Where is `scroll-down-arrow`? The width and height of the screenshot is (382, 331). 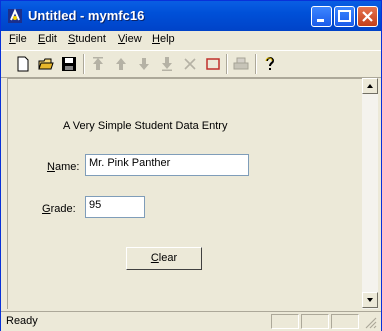 scroll-down-arrow is located at coordinates (370, 300).